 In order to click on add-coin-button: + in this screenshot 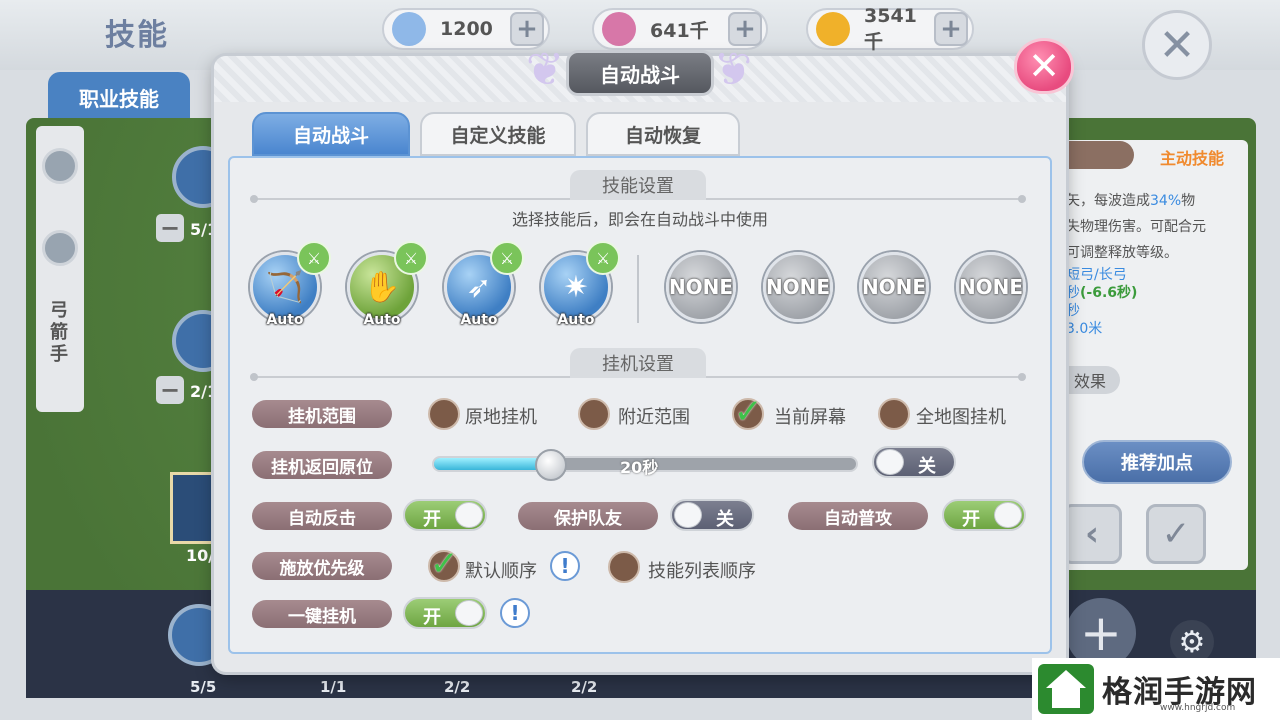, I will do `click(951, 29)`.